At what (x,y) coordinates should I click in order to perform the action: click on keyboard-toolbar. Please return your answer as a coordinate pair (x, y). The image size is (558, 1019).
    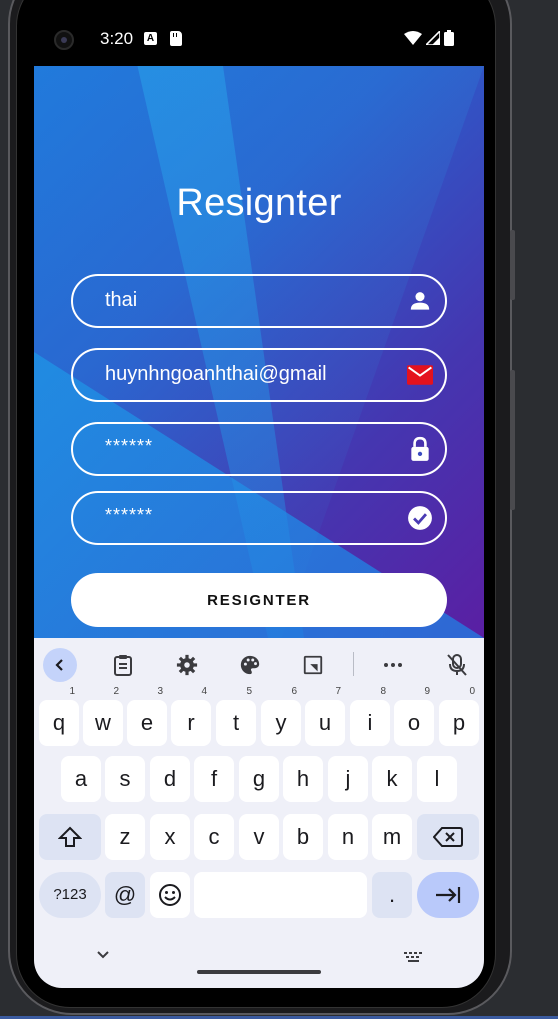
    Looking at the image, I should click on (259, 664).